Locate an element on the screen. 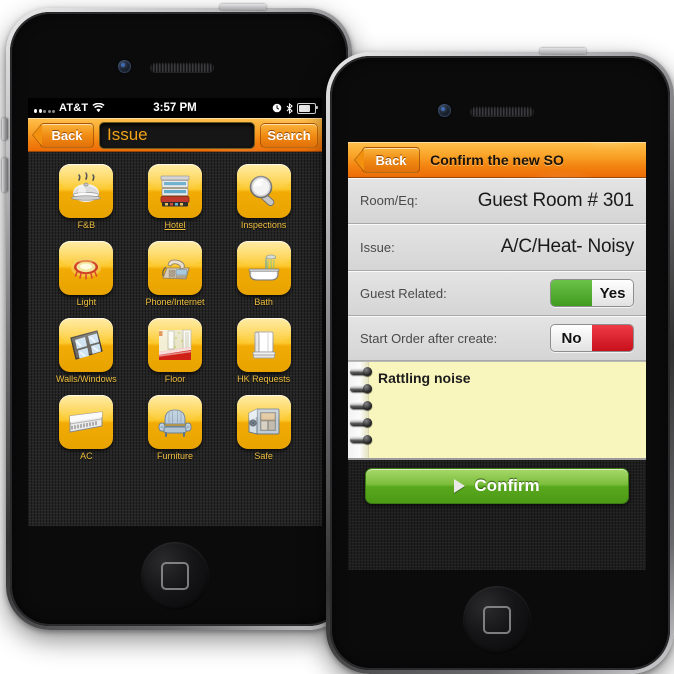 Image resolution: width=674 pixels, height=674 pixels. grid-item-ac: AC is located at coordinates (86, 428).